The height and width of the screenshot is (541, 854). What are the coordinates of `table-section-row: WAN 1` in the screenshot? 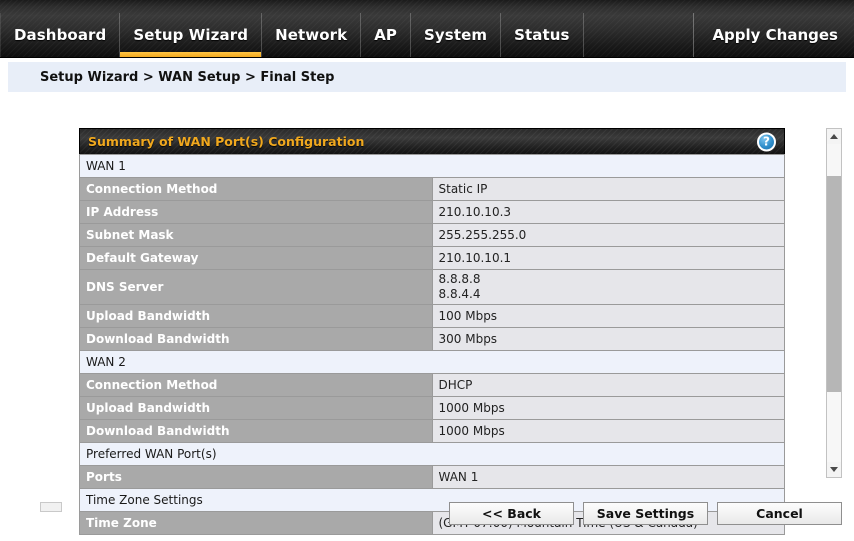 It's located at (432, 166).